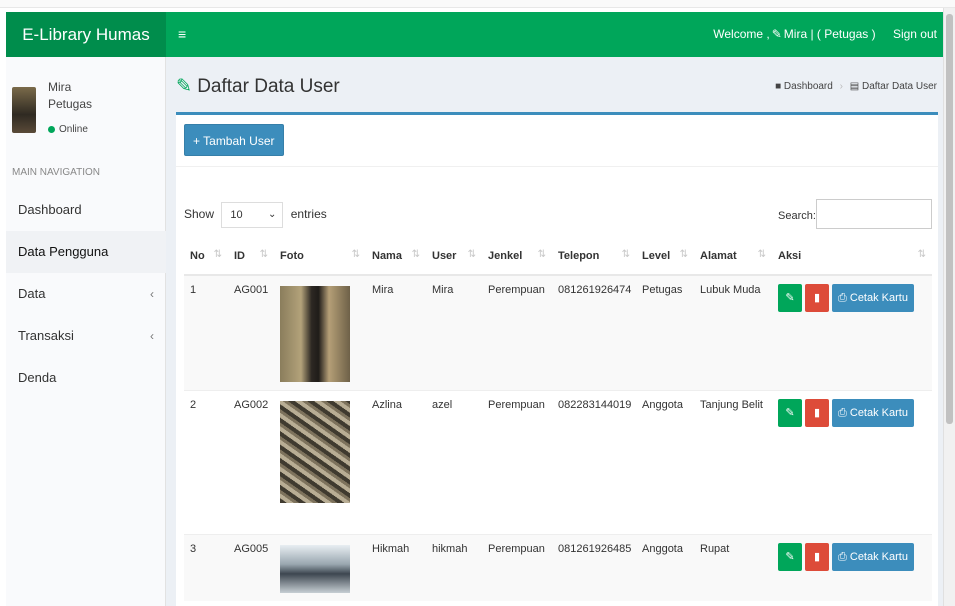 The width and height of the screenshot is (955, 606). Describe the element at coordinates (152, 294) in the screenshot. I see `chevron-left-icon: ‹` at that location.